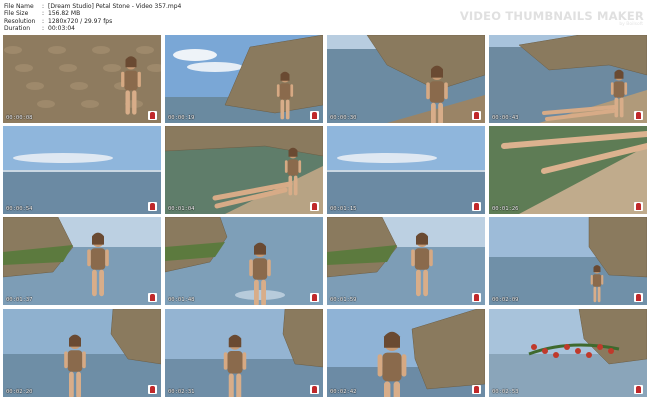 The height and width of the screenshot is (402, 650). What do you see at coordinates (551, 16) in the screenshot?
I see `watermark: VIDEO THUMBNAILS MAKER` at bounding box center [551, 16].